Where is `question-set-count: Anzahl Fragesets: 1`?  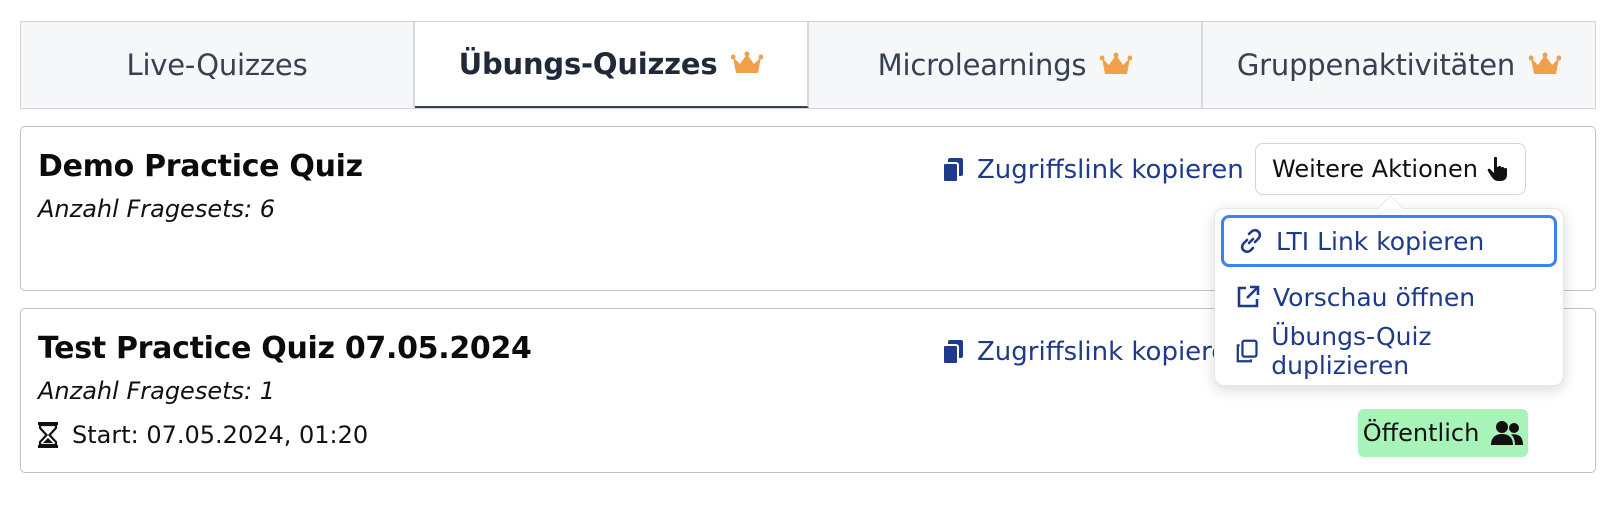
question-set-count: Anzahl Fragesets: 1 is located at coordinates (156, 391).